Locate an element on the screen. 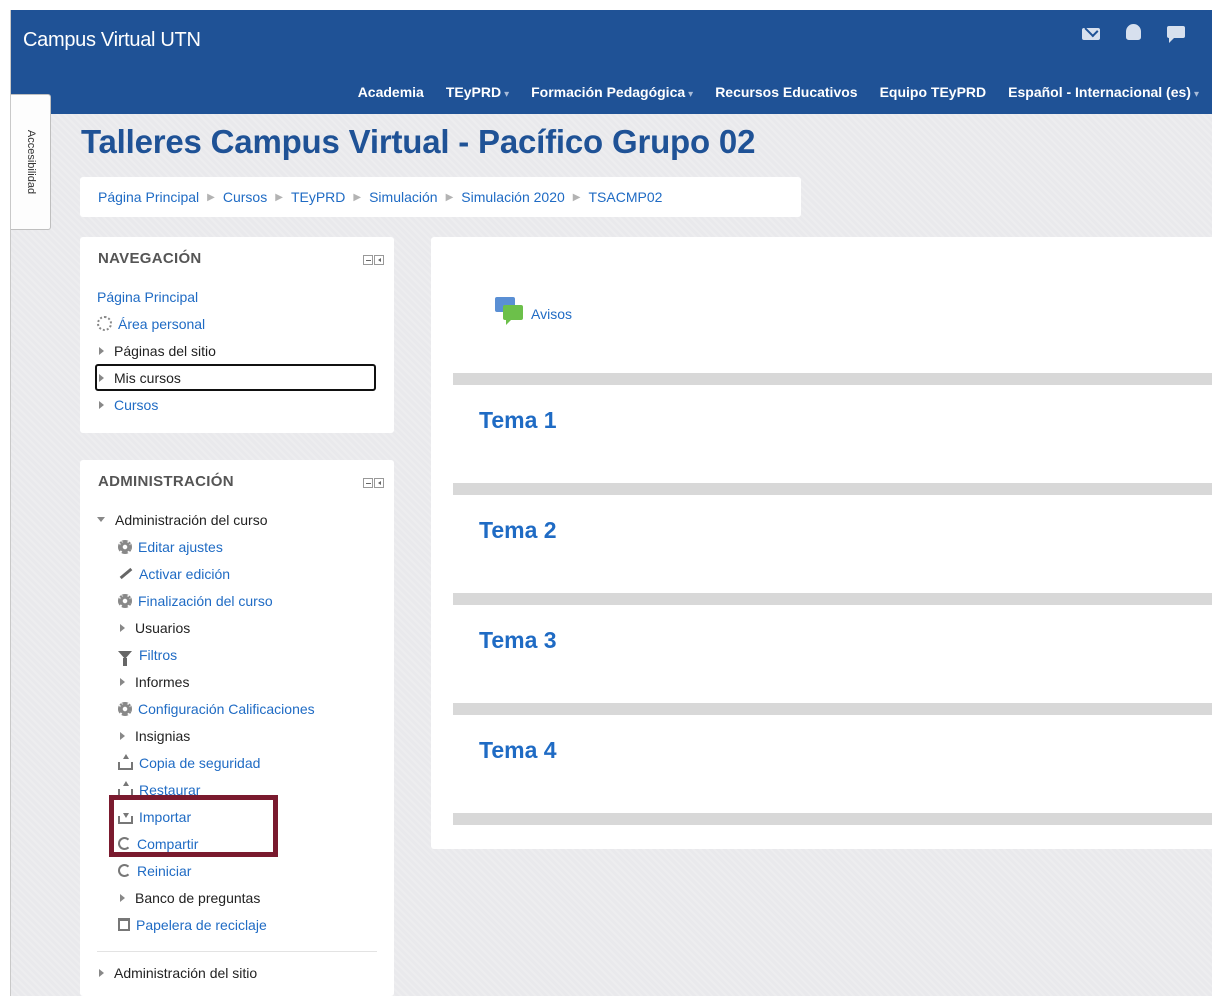 This screenshot has width=1216, height=996. admin-item-reiniciar: Reiniciar is located at coordinates (216, 870).